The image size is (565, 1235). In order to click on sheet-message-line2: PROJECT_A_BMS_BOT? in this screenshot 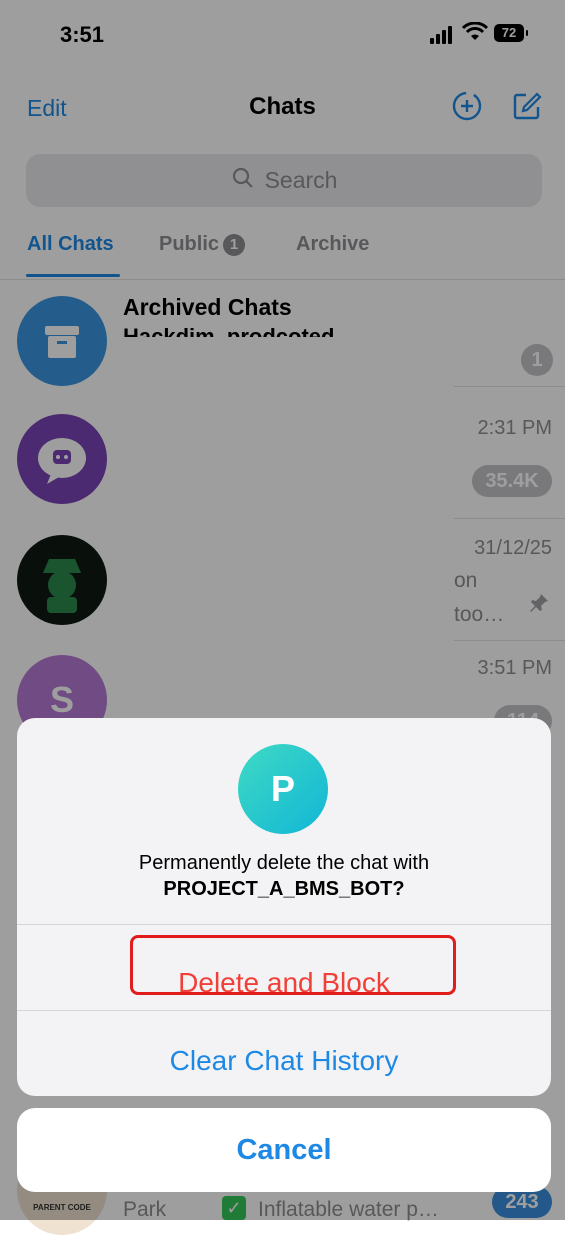, I will do `click(284, 889)`.